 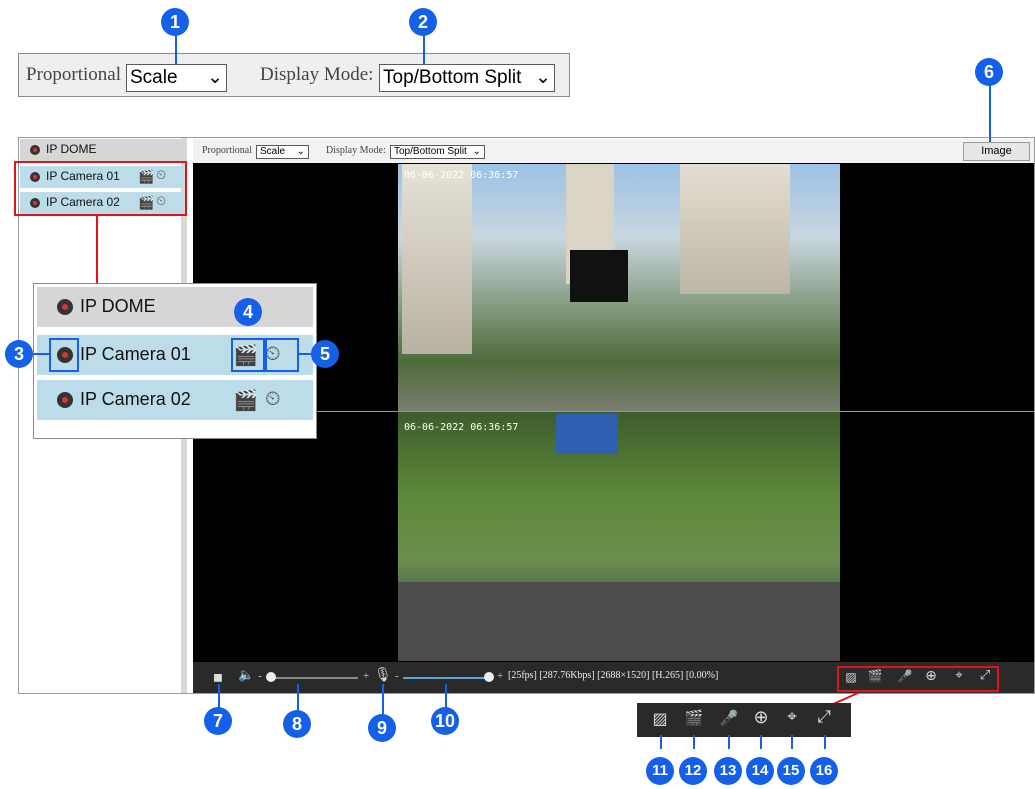 I want to click on callout-2: 2, so click(x=423, y=22).